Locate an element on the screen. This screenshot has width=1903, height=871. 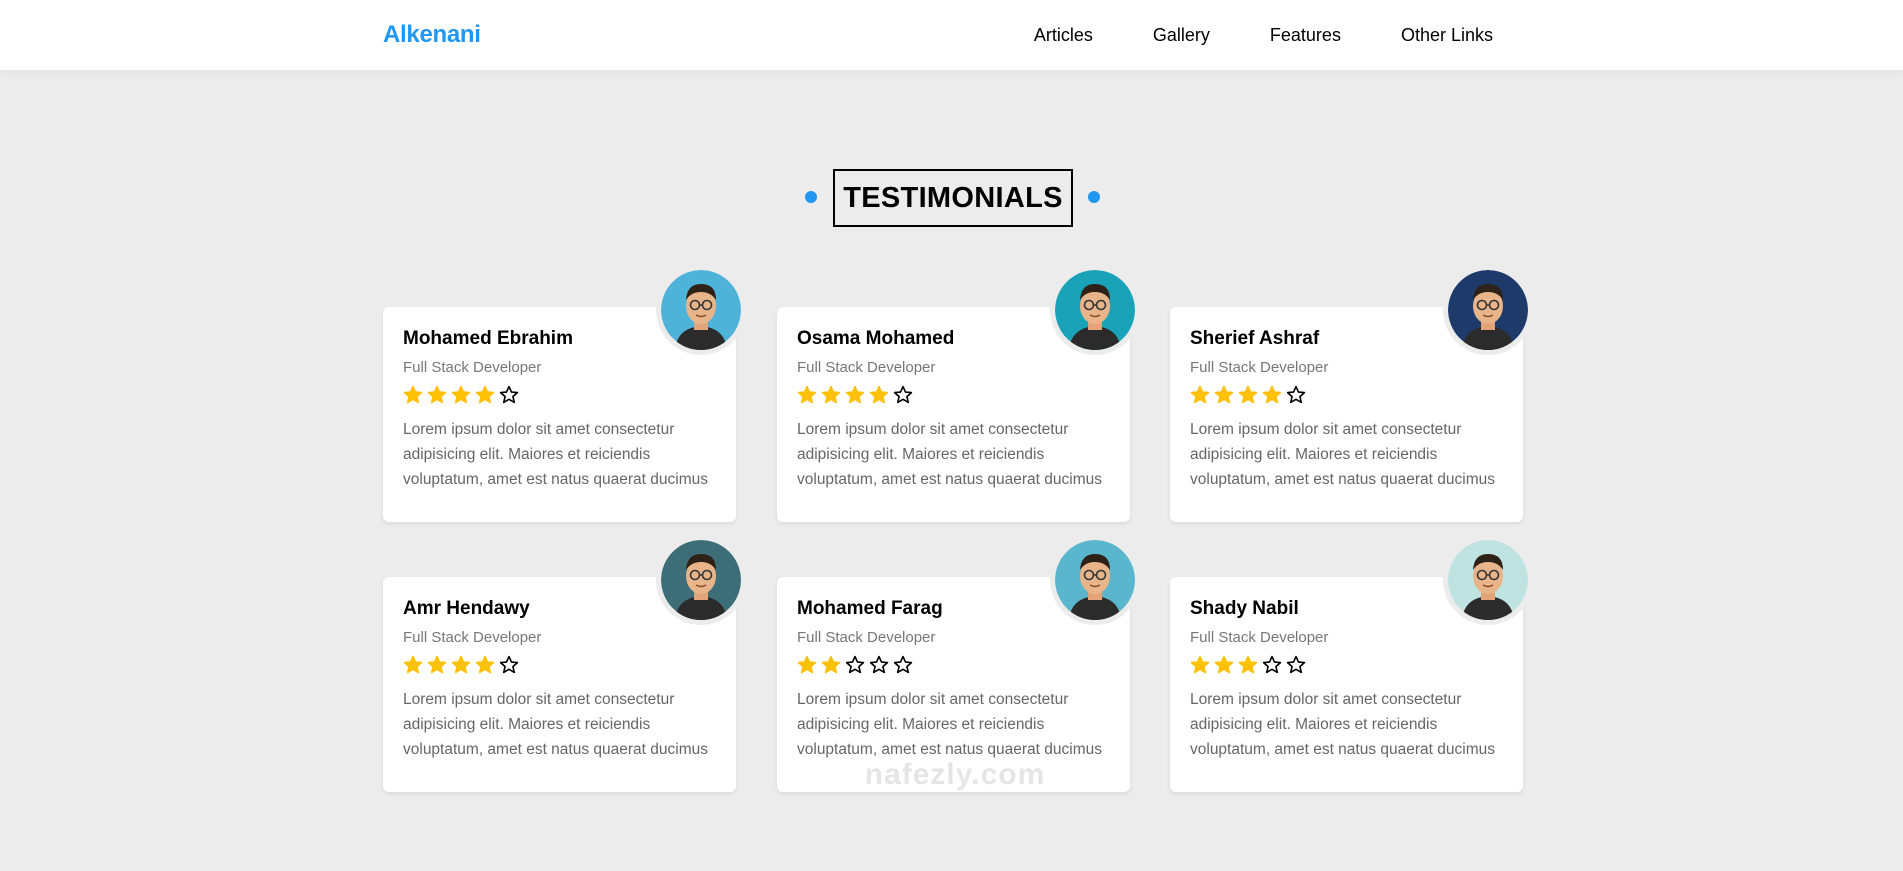
site-logo: Alkenani is located at coordinates (432, 35).